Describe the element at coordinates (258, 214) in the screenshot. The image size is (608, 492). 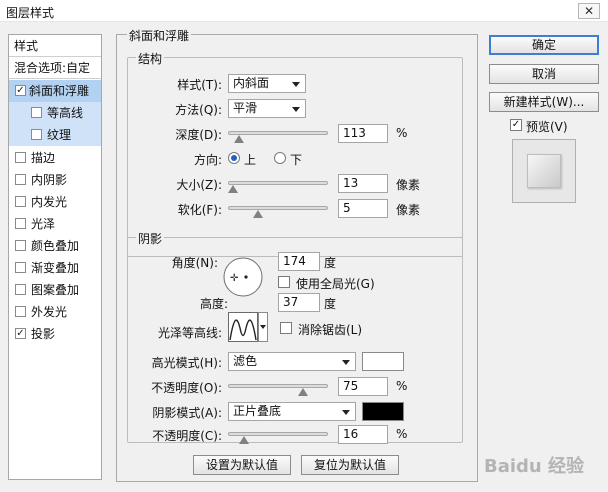
I see `soften-slider-thumb` at that location.